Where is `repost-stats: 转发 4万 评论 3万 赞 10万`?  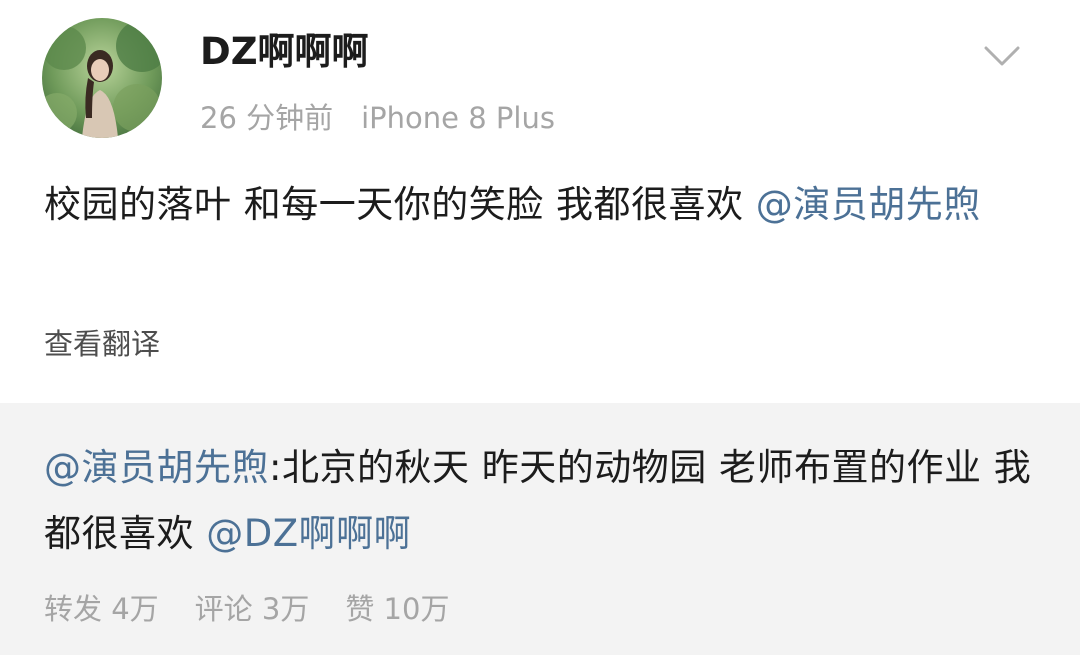 repost-stats: 转发 4万 评论 3万 赞 10万 is located at coordinates (264, 609).